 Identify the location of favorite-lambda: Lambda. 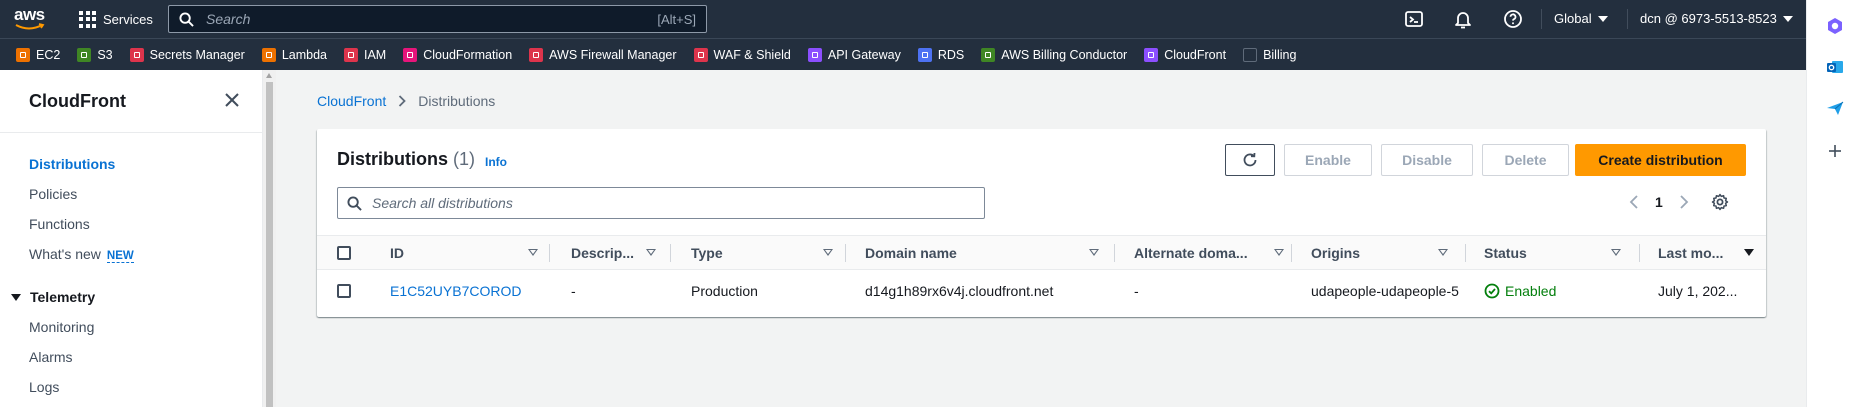
(294, 54).